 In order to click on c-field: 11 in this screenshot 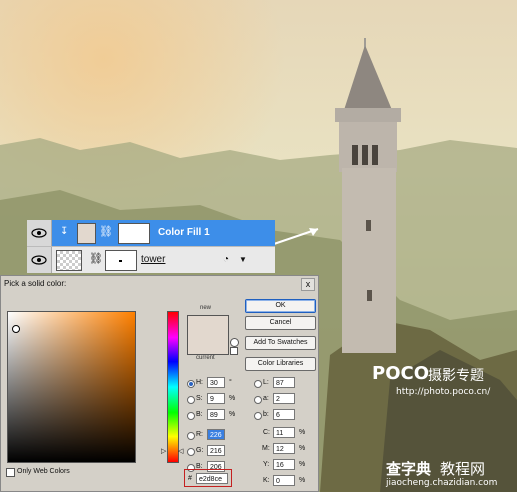, I will do `click(284, 432)`.